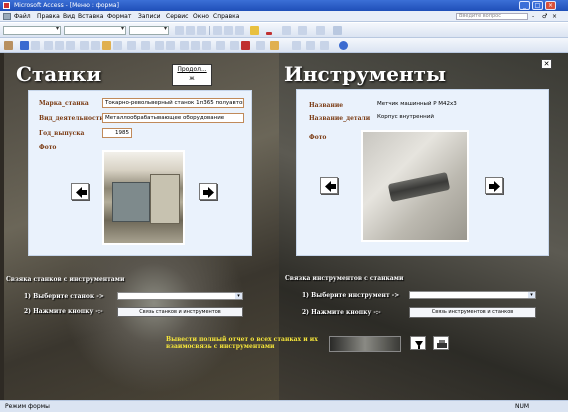  I want to click on formatting-toolbar, so click(284, 30).